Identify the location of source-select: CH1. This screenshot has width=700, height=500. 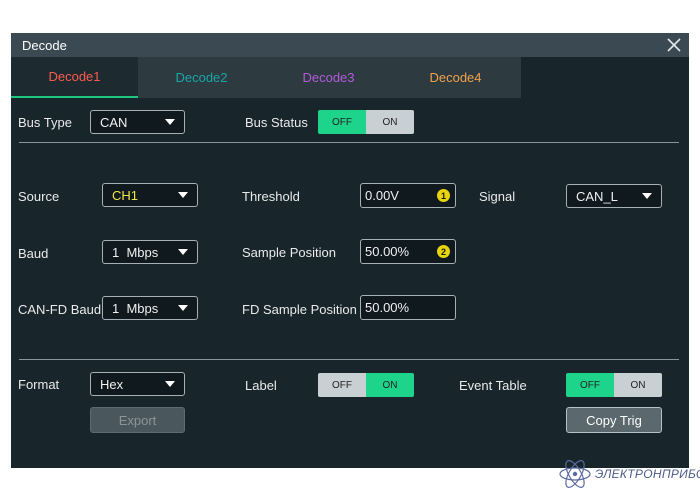
(150, 195).